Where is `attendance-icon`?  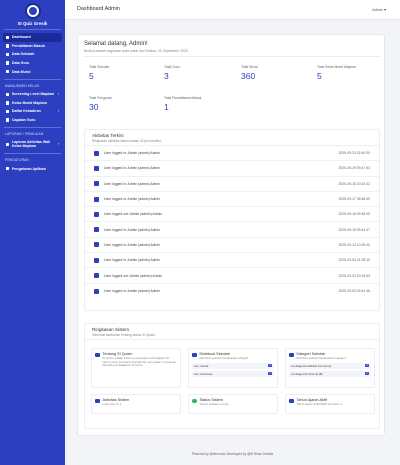
attendance-icon is located at coordinates (8, 111).